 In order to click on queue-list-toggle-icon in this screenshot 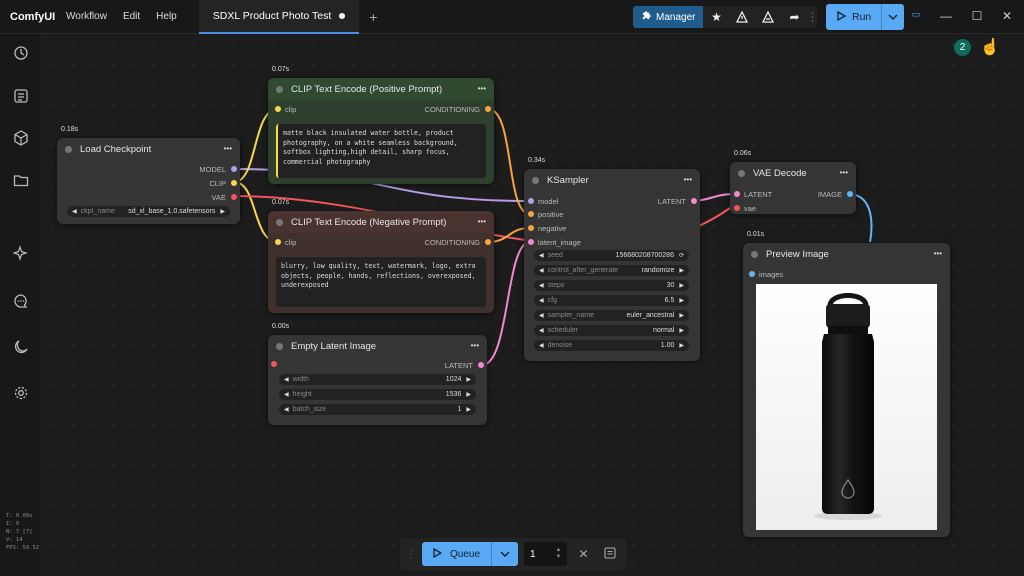, I will do `click(610, 554)`.